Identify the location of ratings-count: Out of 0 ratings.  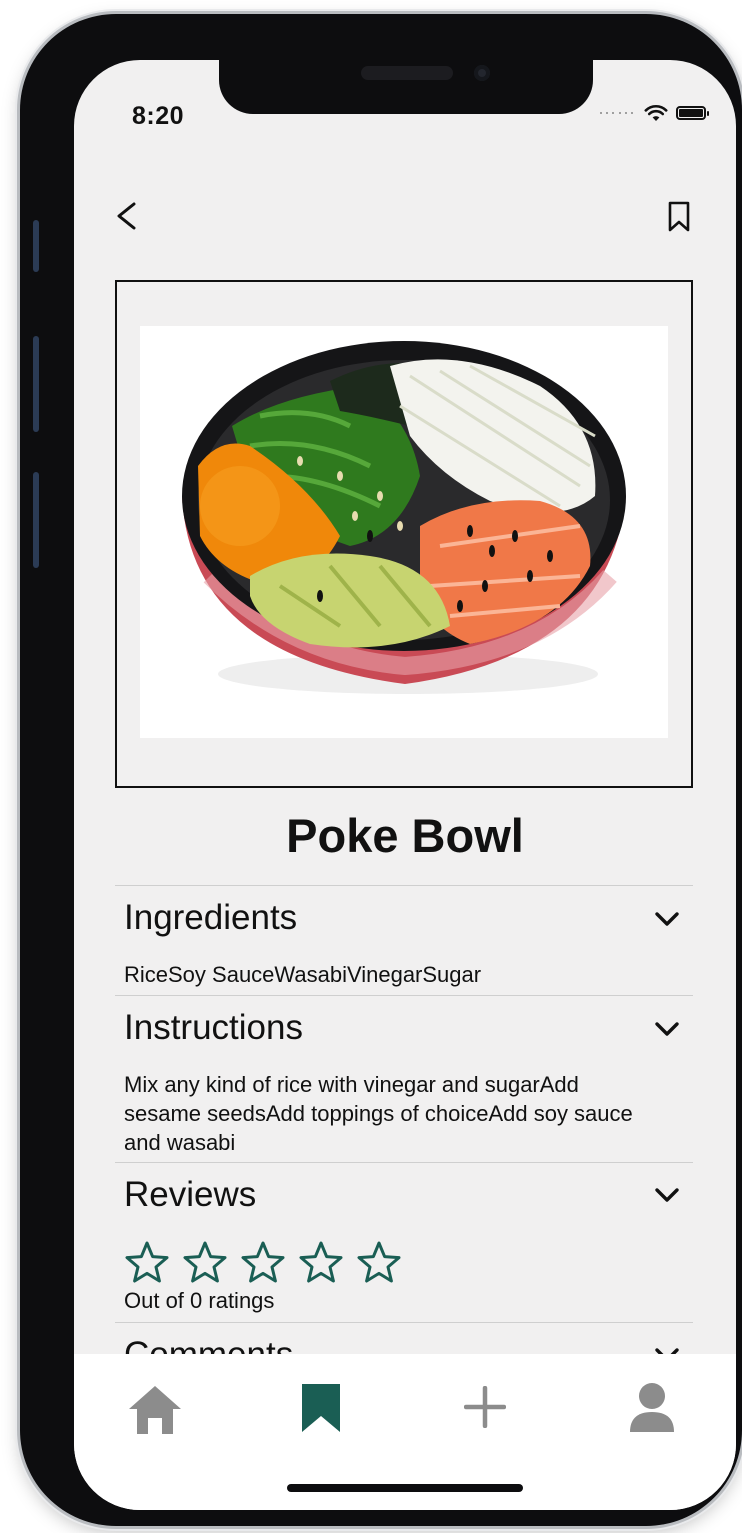
(199, 1300).